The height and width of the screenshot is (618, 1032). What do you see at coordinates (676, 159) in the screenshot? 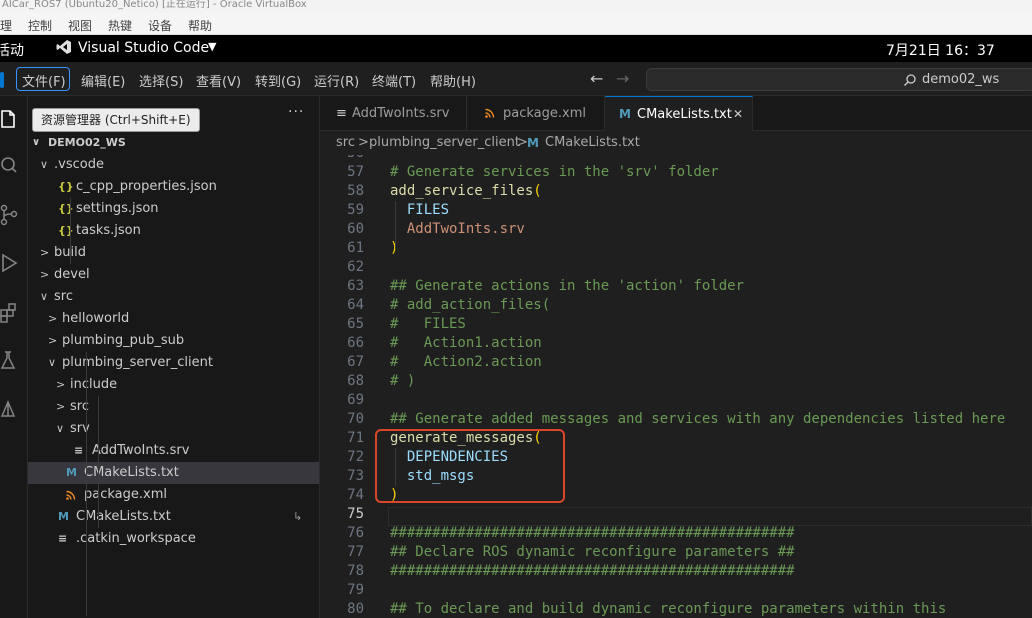
I see `code-line: 56` at bounding box center [676, 159].